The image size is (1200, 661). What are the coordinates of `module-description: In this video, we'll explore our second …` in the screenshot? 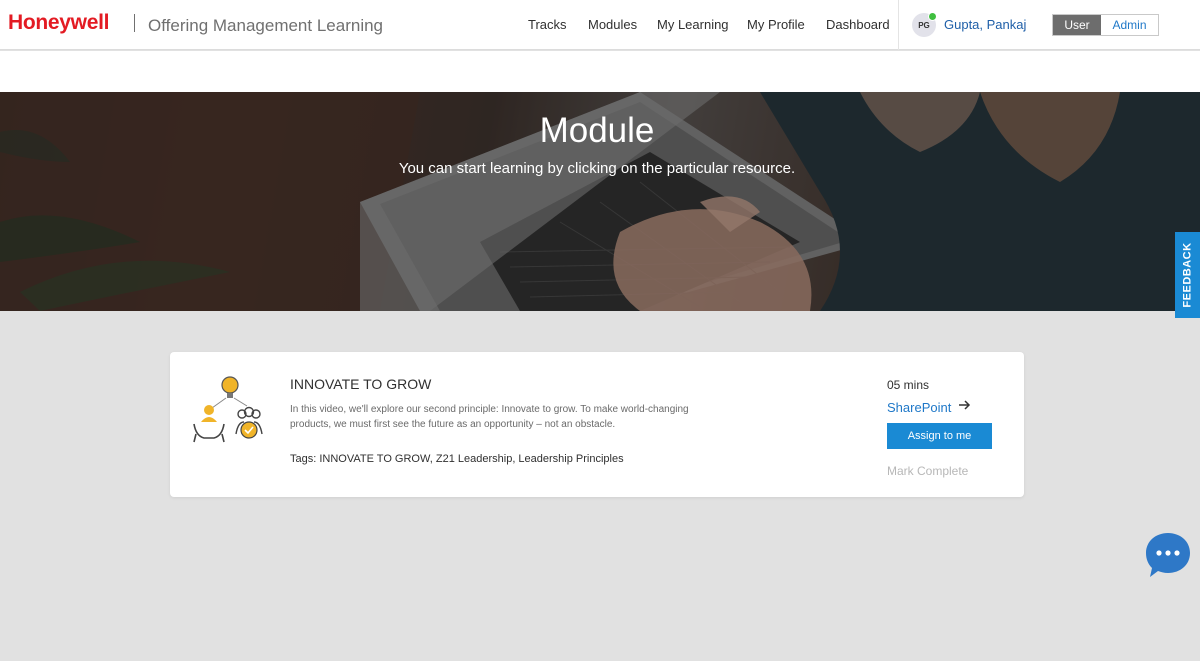 It's located at (489, 417).